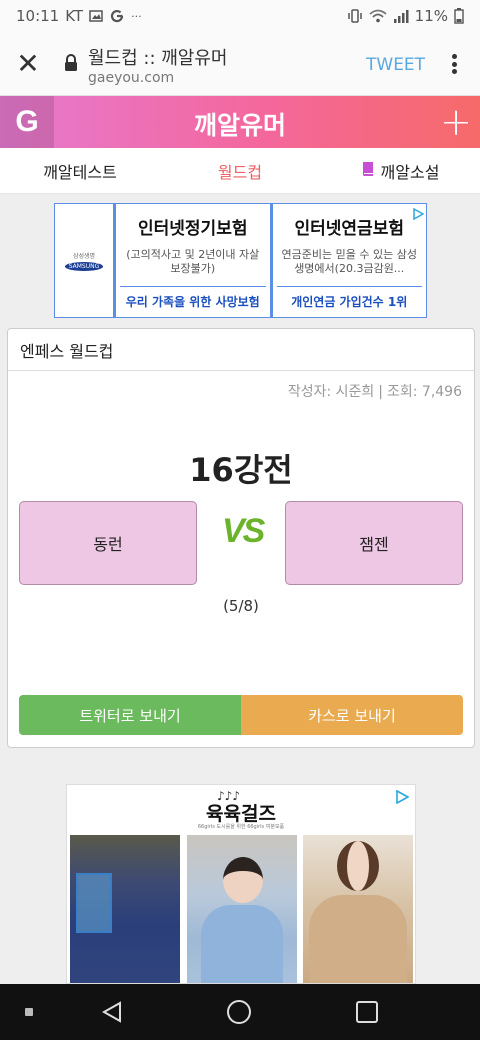 The width and height of the screenshot is (480, 1040). I want to click on more-notifications-icon: ···, so click(136, 16).